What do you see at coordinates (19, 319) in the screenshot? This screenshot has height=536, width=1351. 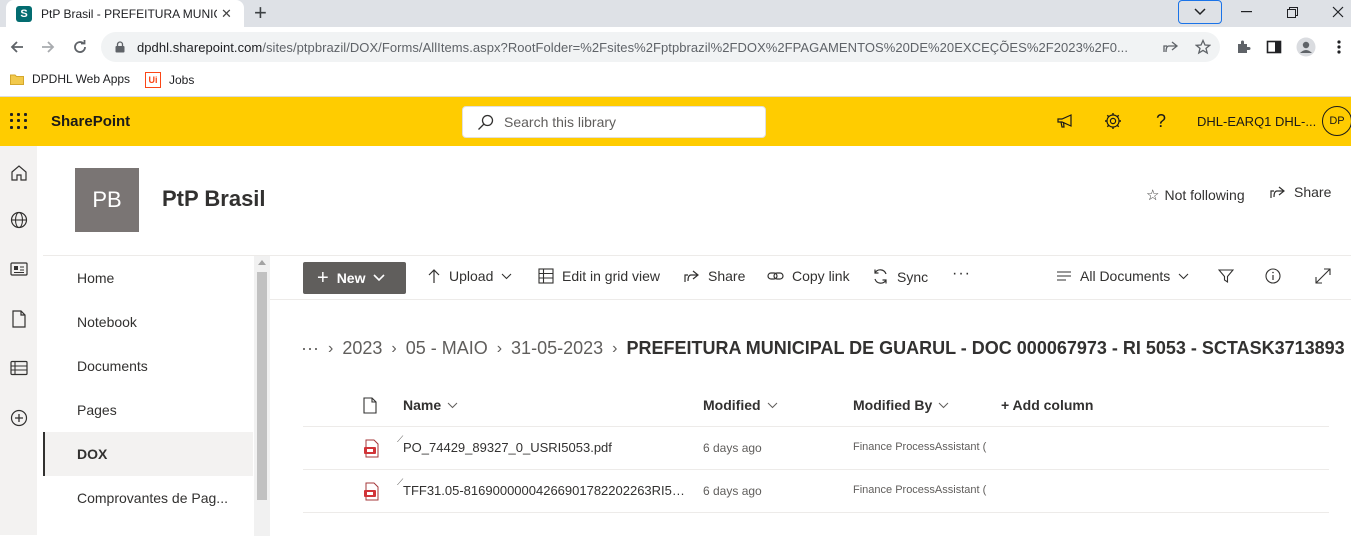 I see `files-app-button` at bounding box center [19, 319].